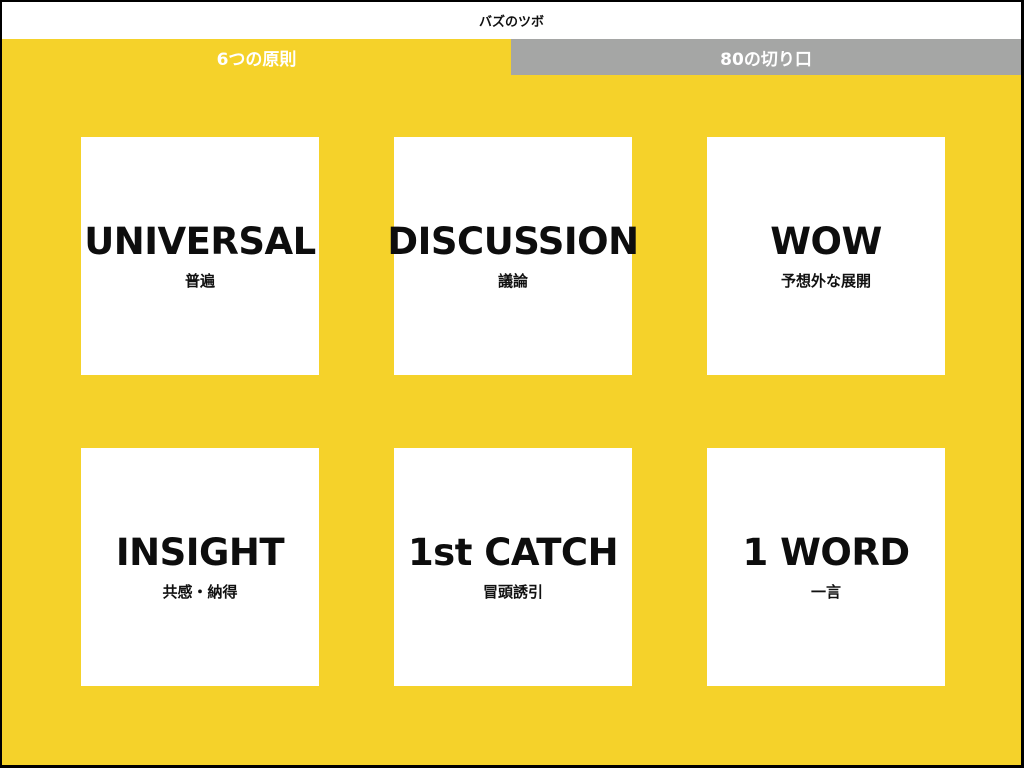 The height and width of the screenshot is (768, 1024). I want to click on card-subtitle: 普遍, so click(199, 281).